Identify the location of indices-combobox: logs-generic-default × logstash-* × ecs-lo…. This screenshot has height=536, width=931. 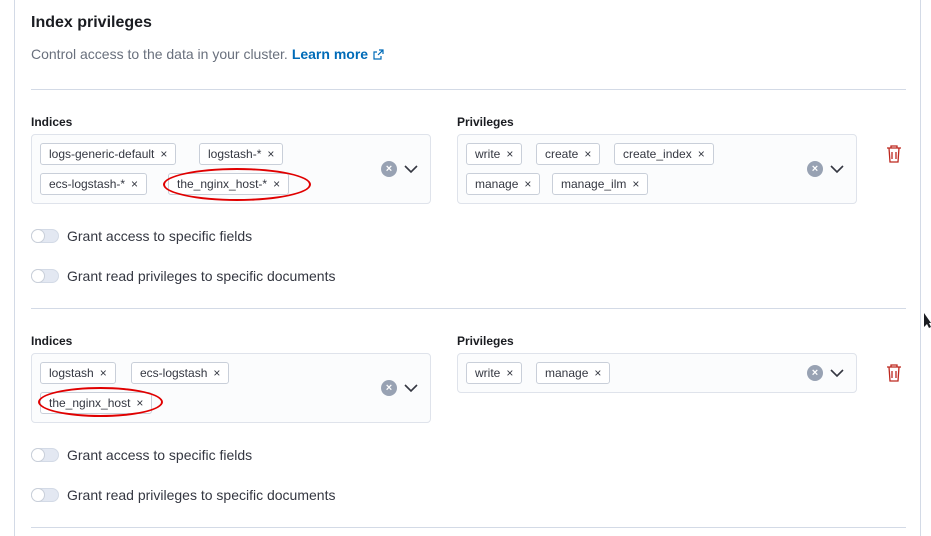
(231, 169).